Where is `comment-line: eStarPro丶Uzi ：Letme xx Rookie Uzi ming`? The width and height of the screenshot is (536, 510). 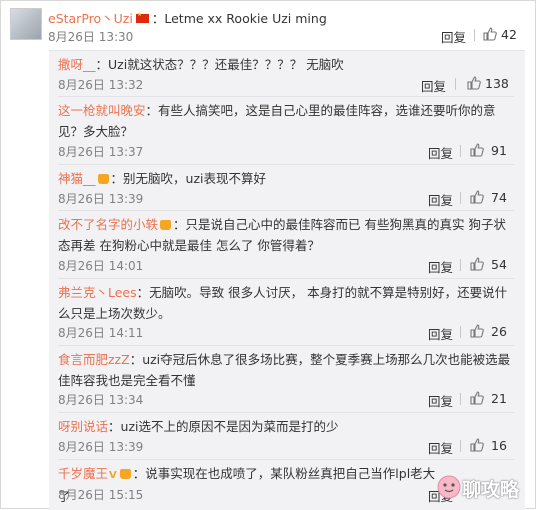
comment-line: eStarPro丶Uzi ：Letme xx Rookie Uzi ming is located at coordinates (187, 17).